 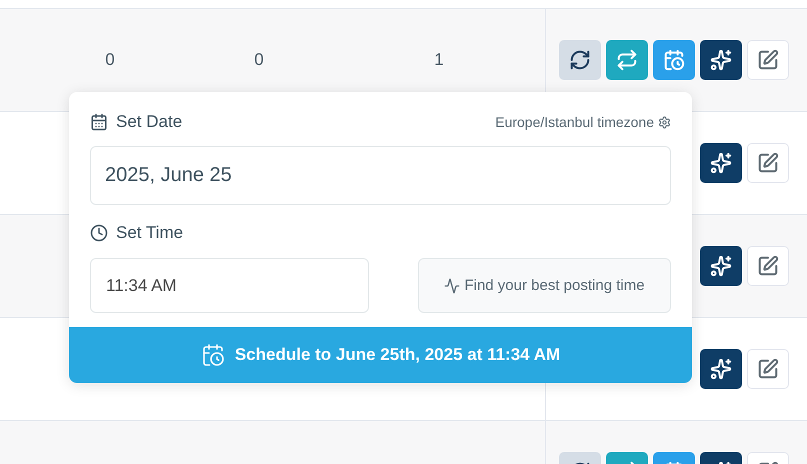 I want to click on repeat-icon, so click(x=627, y=60).